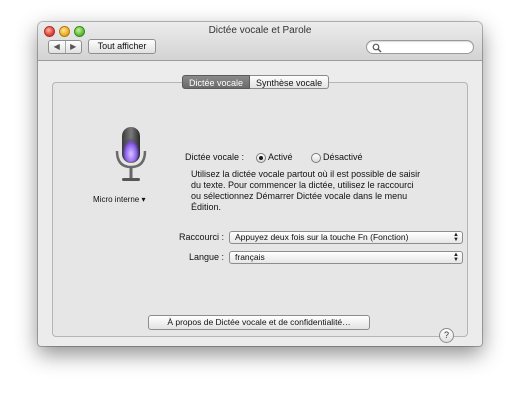  I want to click on chevron-right-icon: ▶, so click(73, 46).